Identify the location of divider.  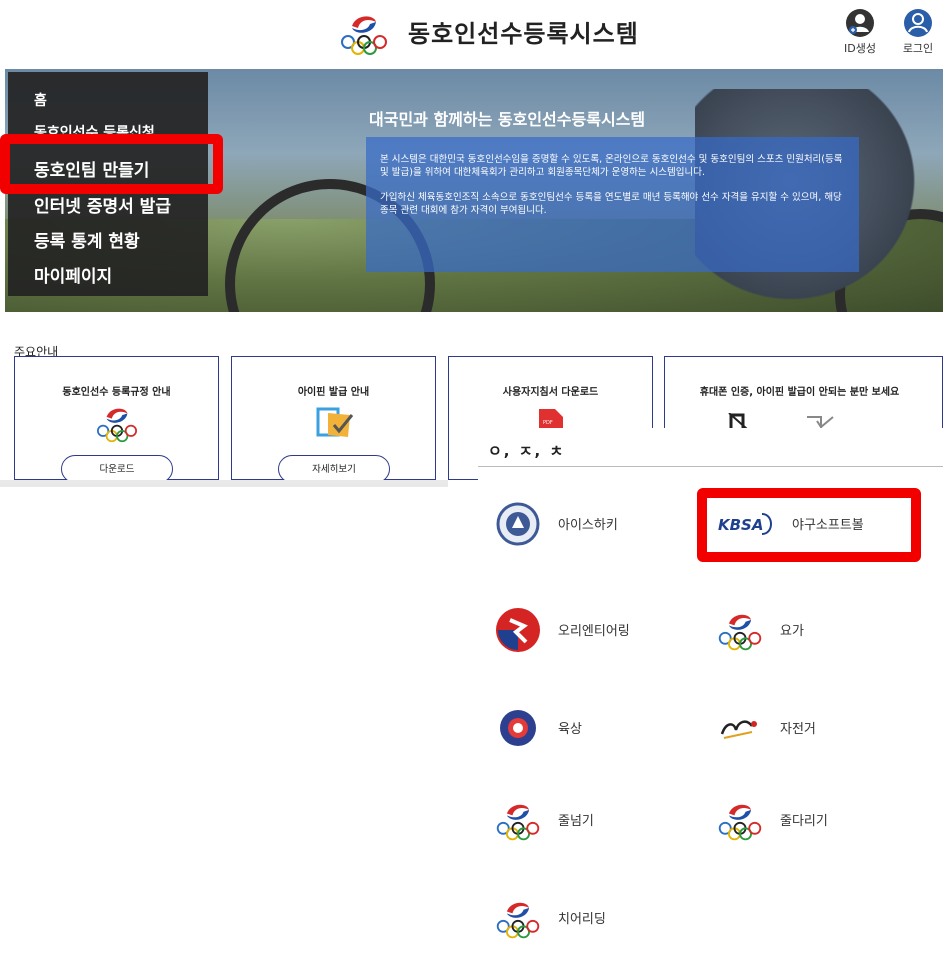
(710, 466).